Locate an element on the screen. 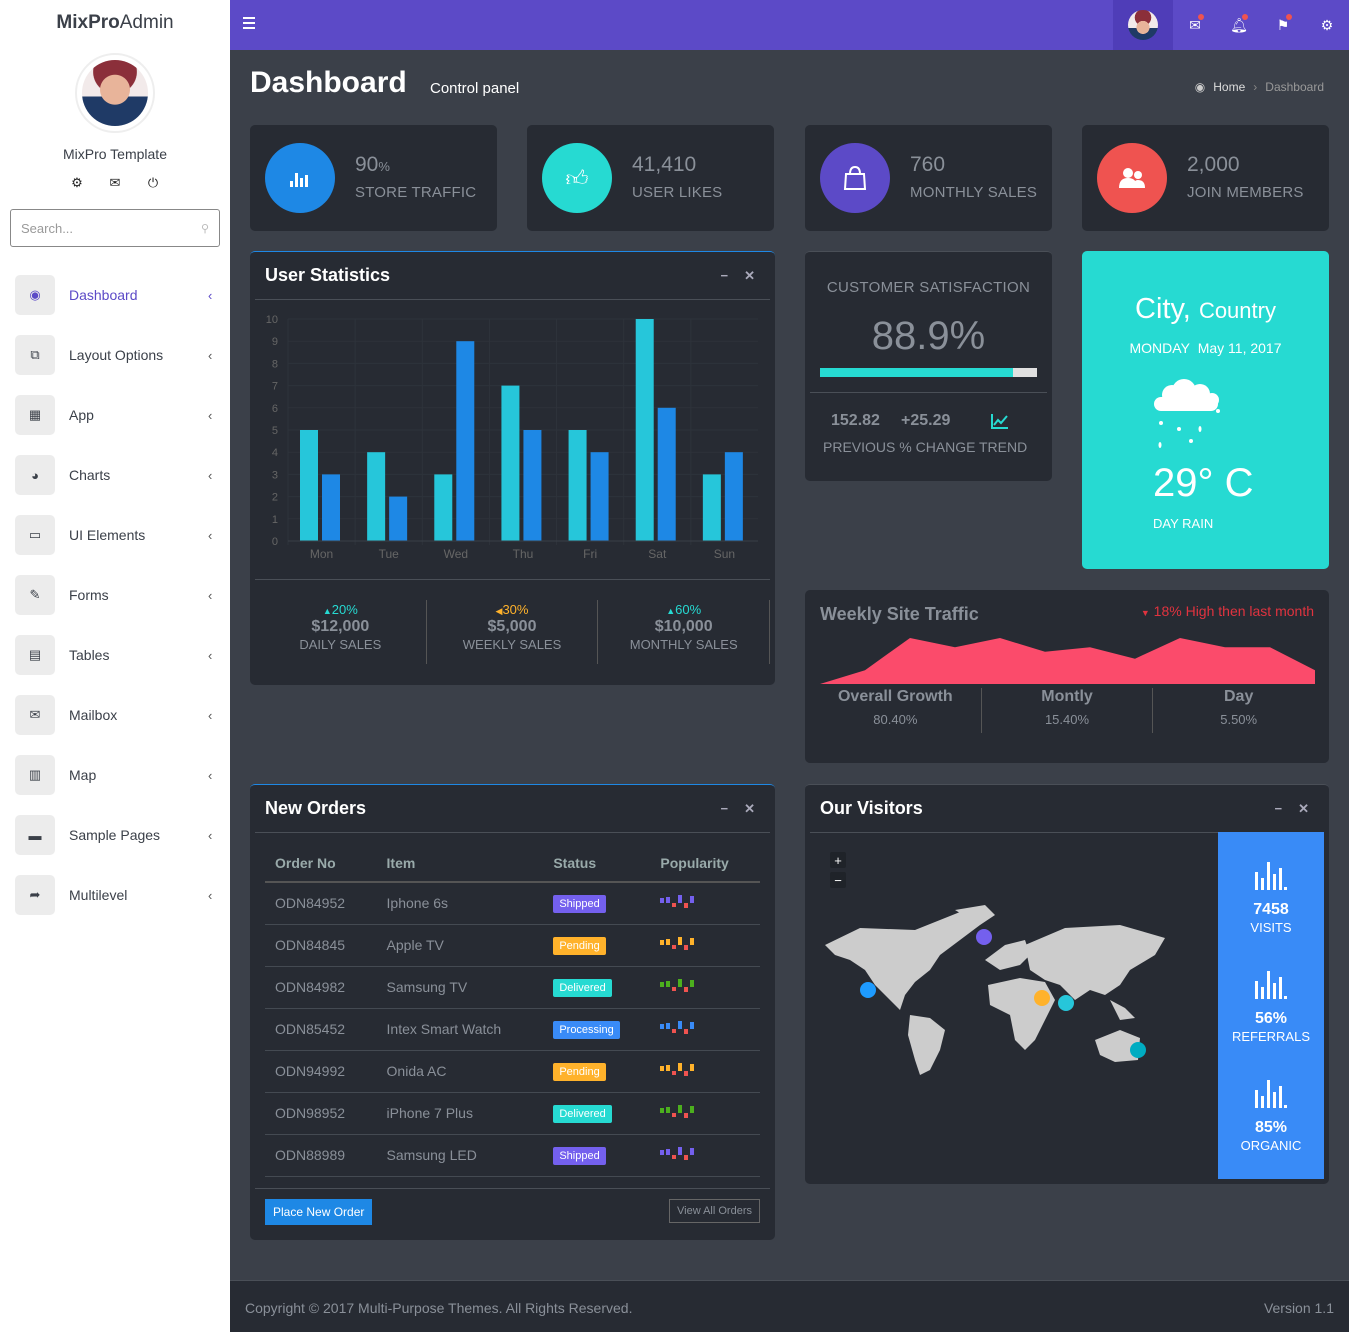  x-tick-label: Sat is located at coordinates (657, 554).